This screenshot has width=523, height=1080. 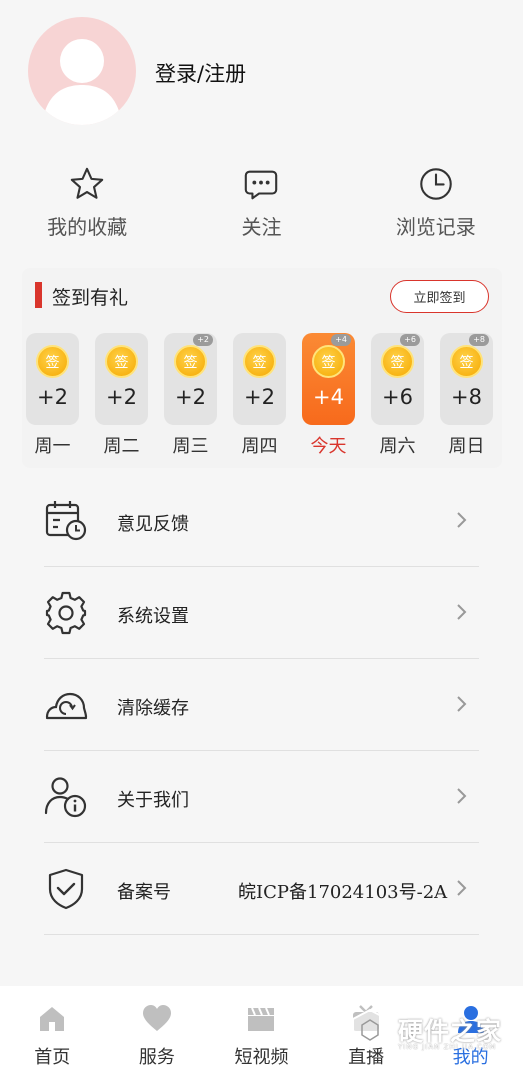 What do you see at coordinates (370, 1029) in the screenshot?
I see `cube-logo-icon` at bounding box center [370, 1029].